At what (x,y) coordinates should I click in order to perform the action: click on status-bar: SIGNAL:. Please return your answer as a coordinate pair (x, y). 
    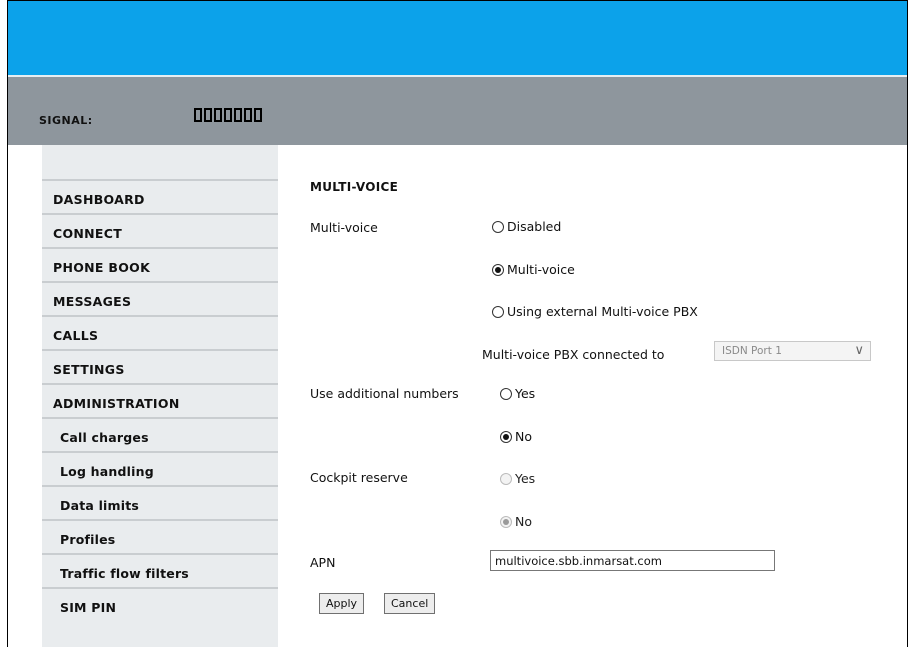
    Looking at the image, I should click on (457, 111).